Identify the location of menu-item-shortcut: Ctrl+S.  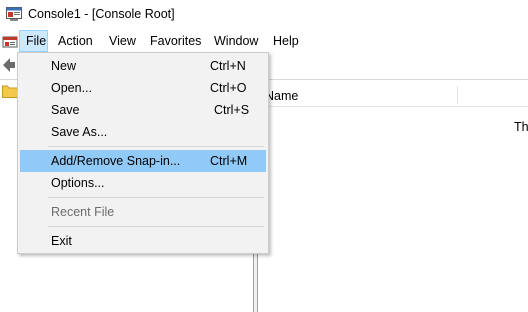
(232, 110).